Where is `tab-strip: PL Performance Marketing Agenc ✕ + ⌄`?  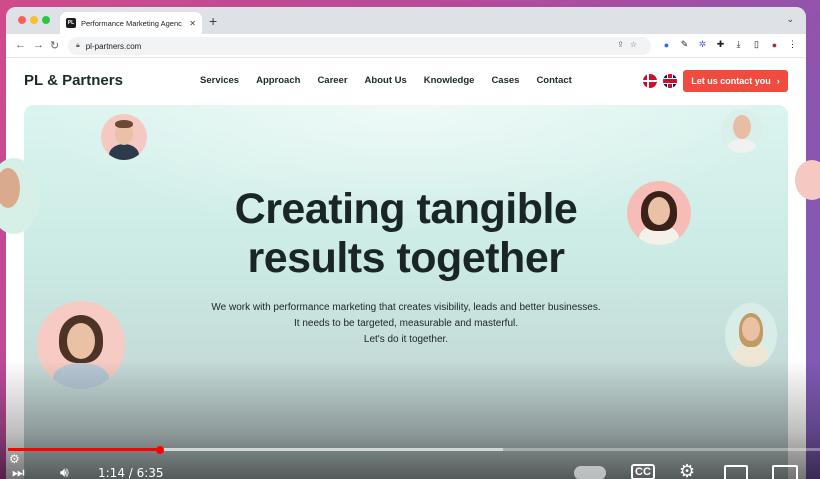 tab-strip: PL Performance Marketing Agenc ✕ + ⌄ is located at coordinates (406, 20).